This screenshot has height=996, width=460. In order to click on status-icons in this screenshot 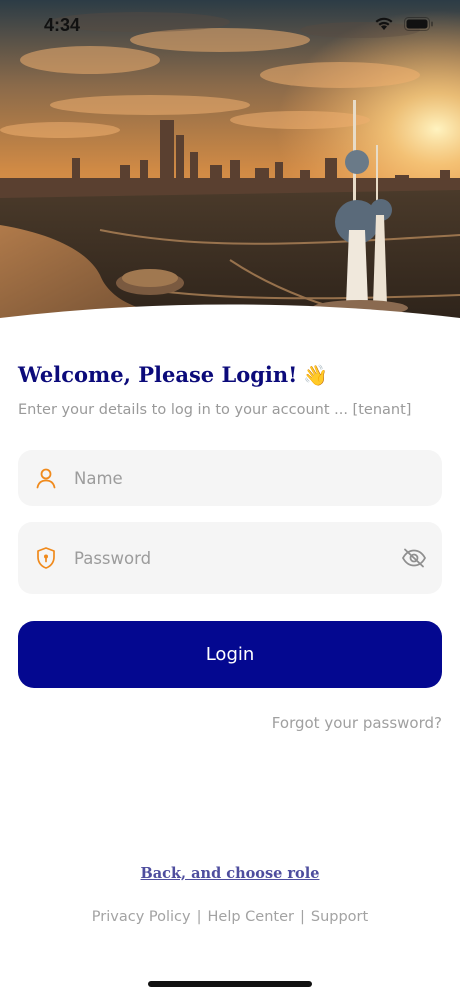, I will do `click(404, 25)`.